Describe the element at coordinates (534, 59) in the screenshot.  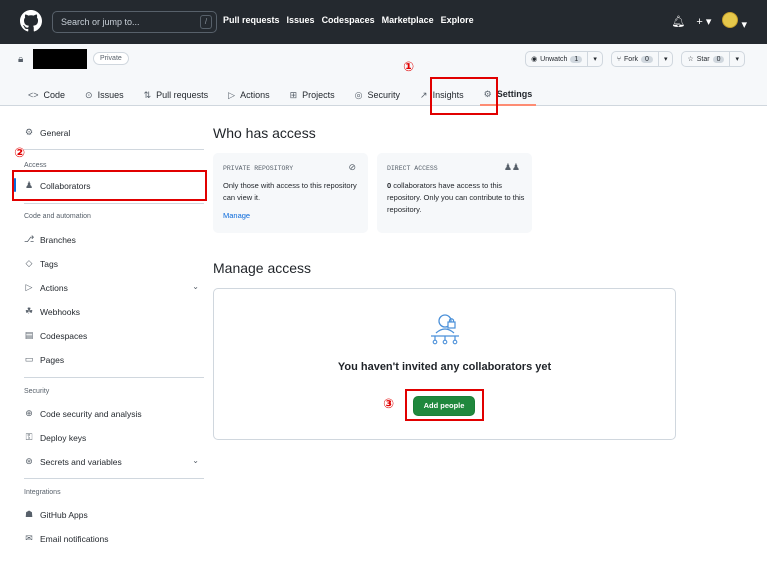
I see `eye-icon: ◉` at that location.